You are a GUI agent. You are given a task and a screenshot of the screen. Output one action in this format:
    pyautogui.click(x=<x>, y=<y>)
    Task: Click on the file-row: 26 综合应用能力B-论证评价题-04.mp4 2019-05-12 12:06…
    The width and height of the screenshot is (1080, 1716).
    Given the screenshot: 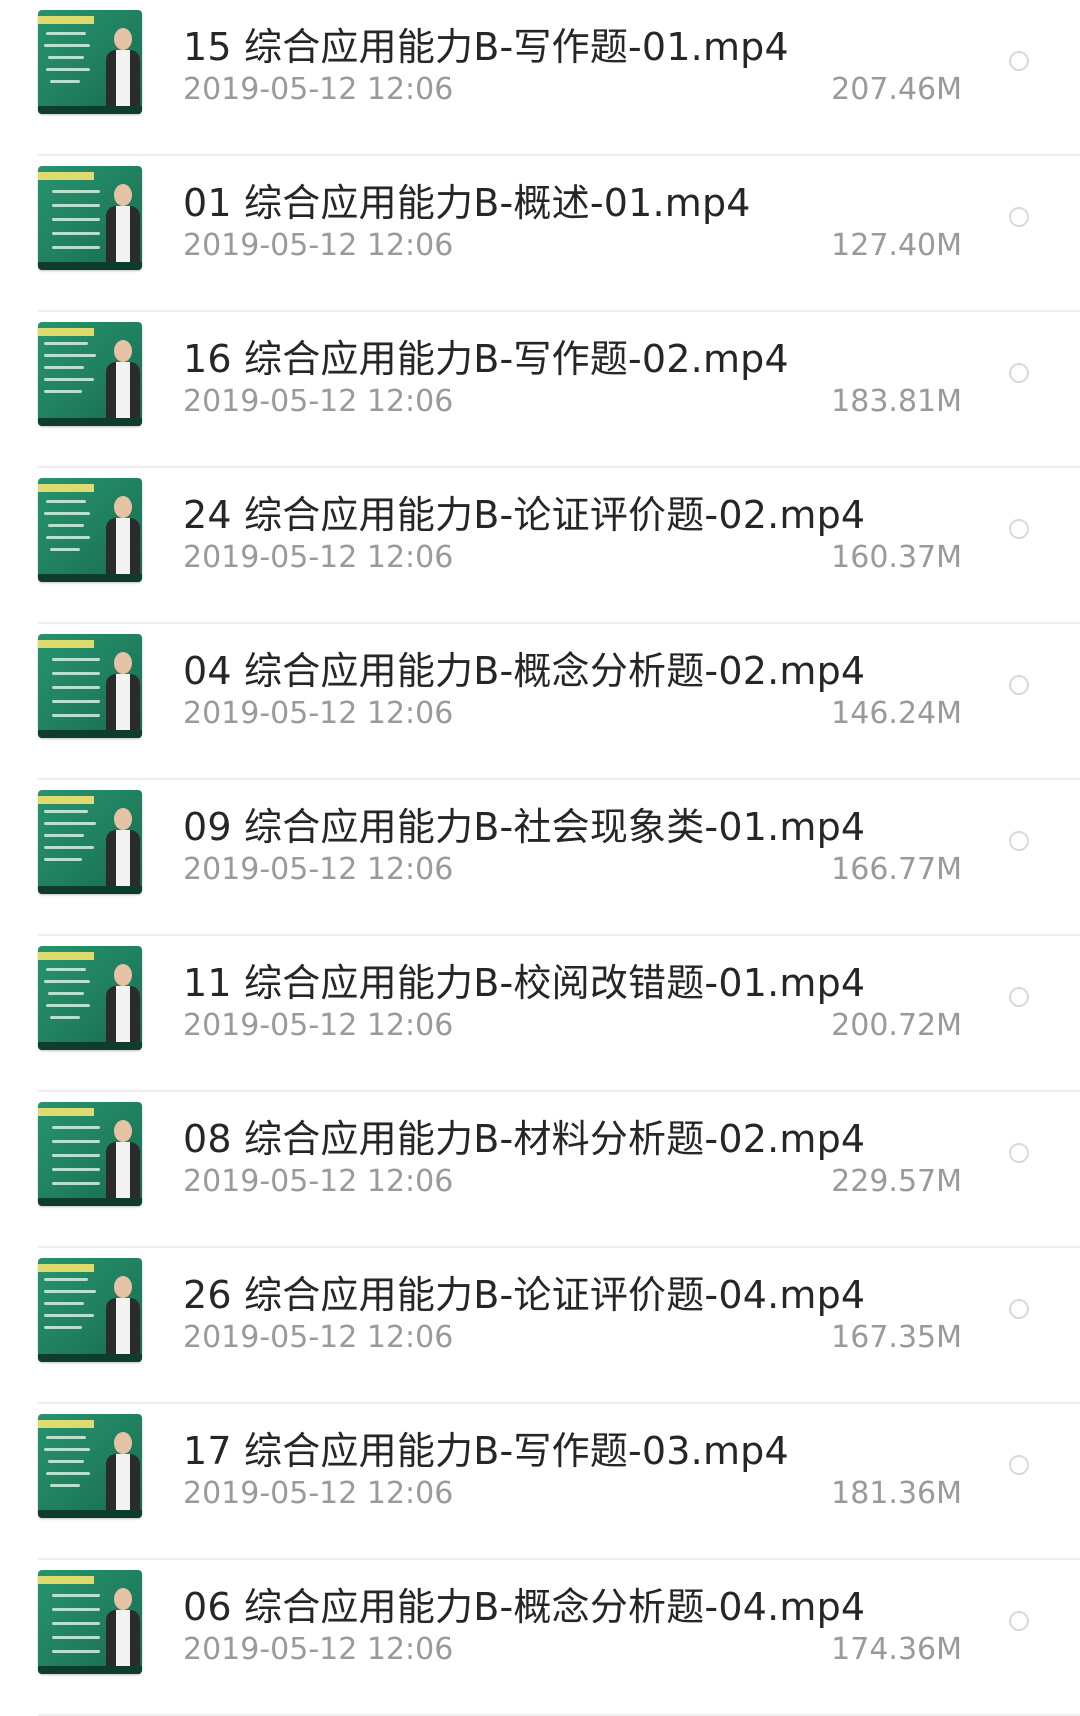 What is the action you would take?
    pyautogui.click(x=540, y=1326)
    